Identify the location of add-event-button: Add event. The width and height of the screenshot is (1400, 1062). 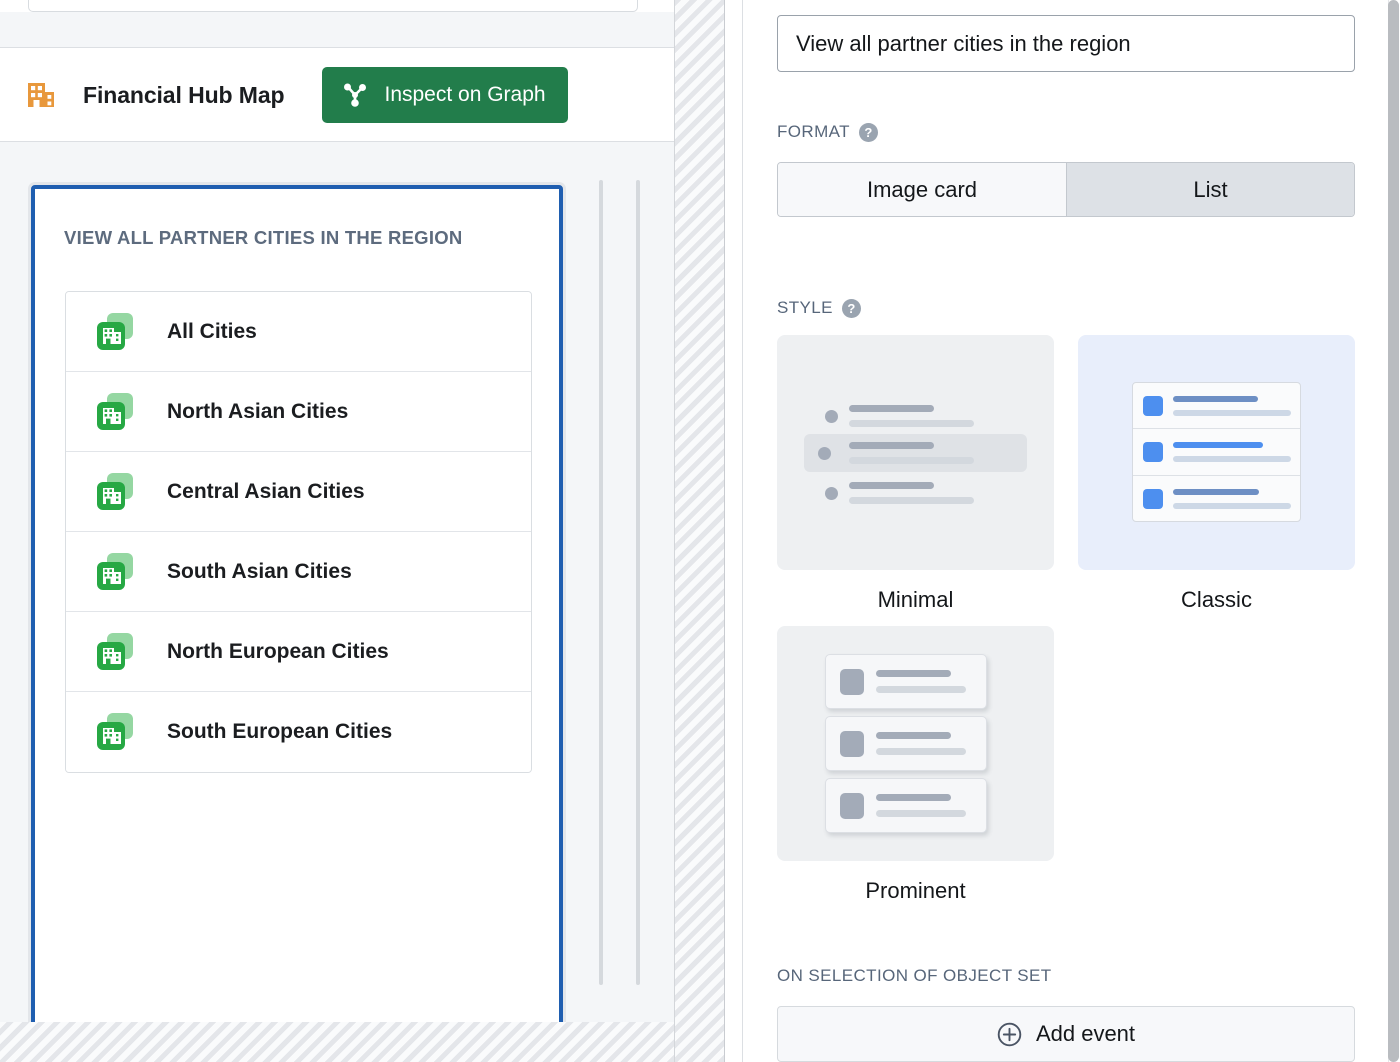
(1066, 1034).